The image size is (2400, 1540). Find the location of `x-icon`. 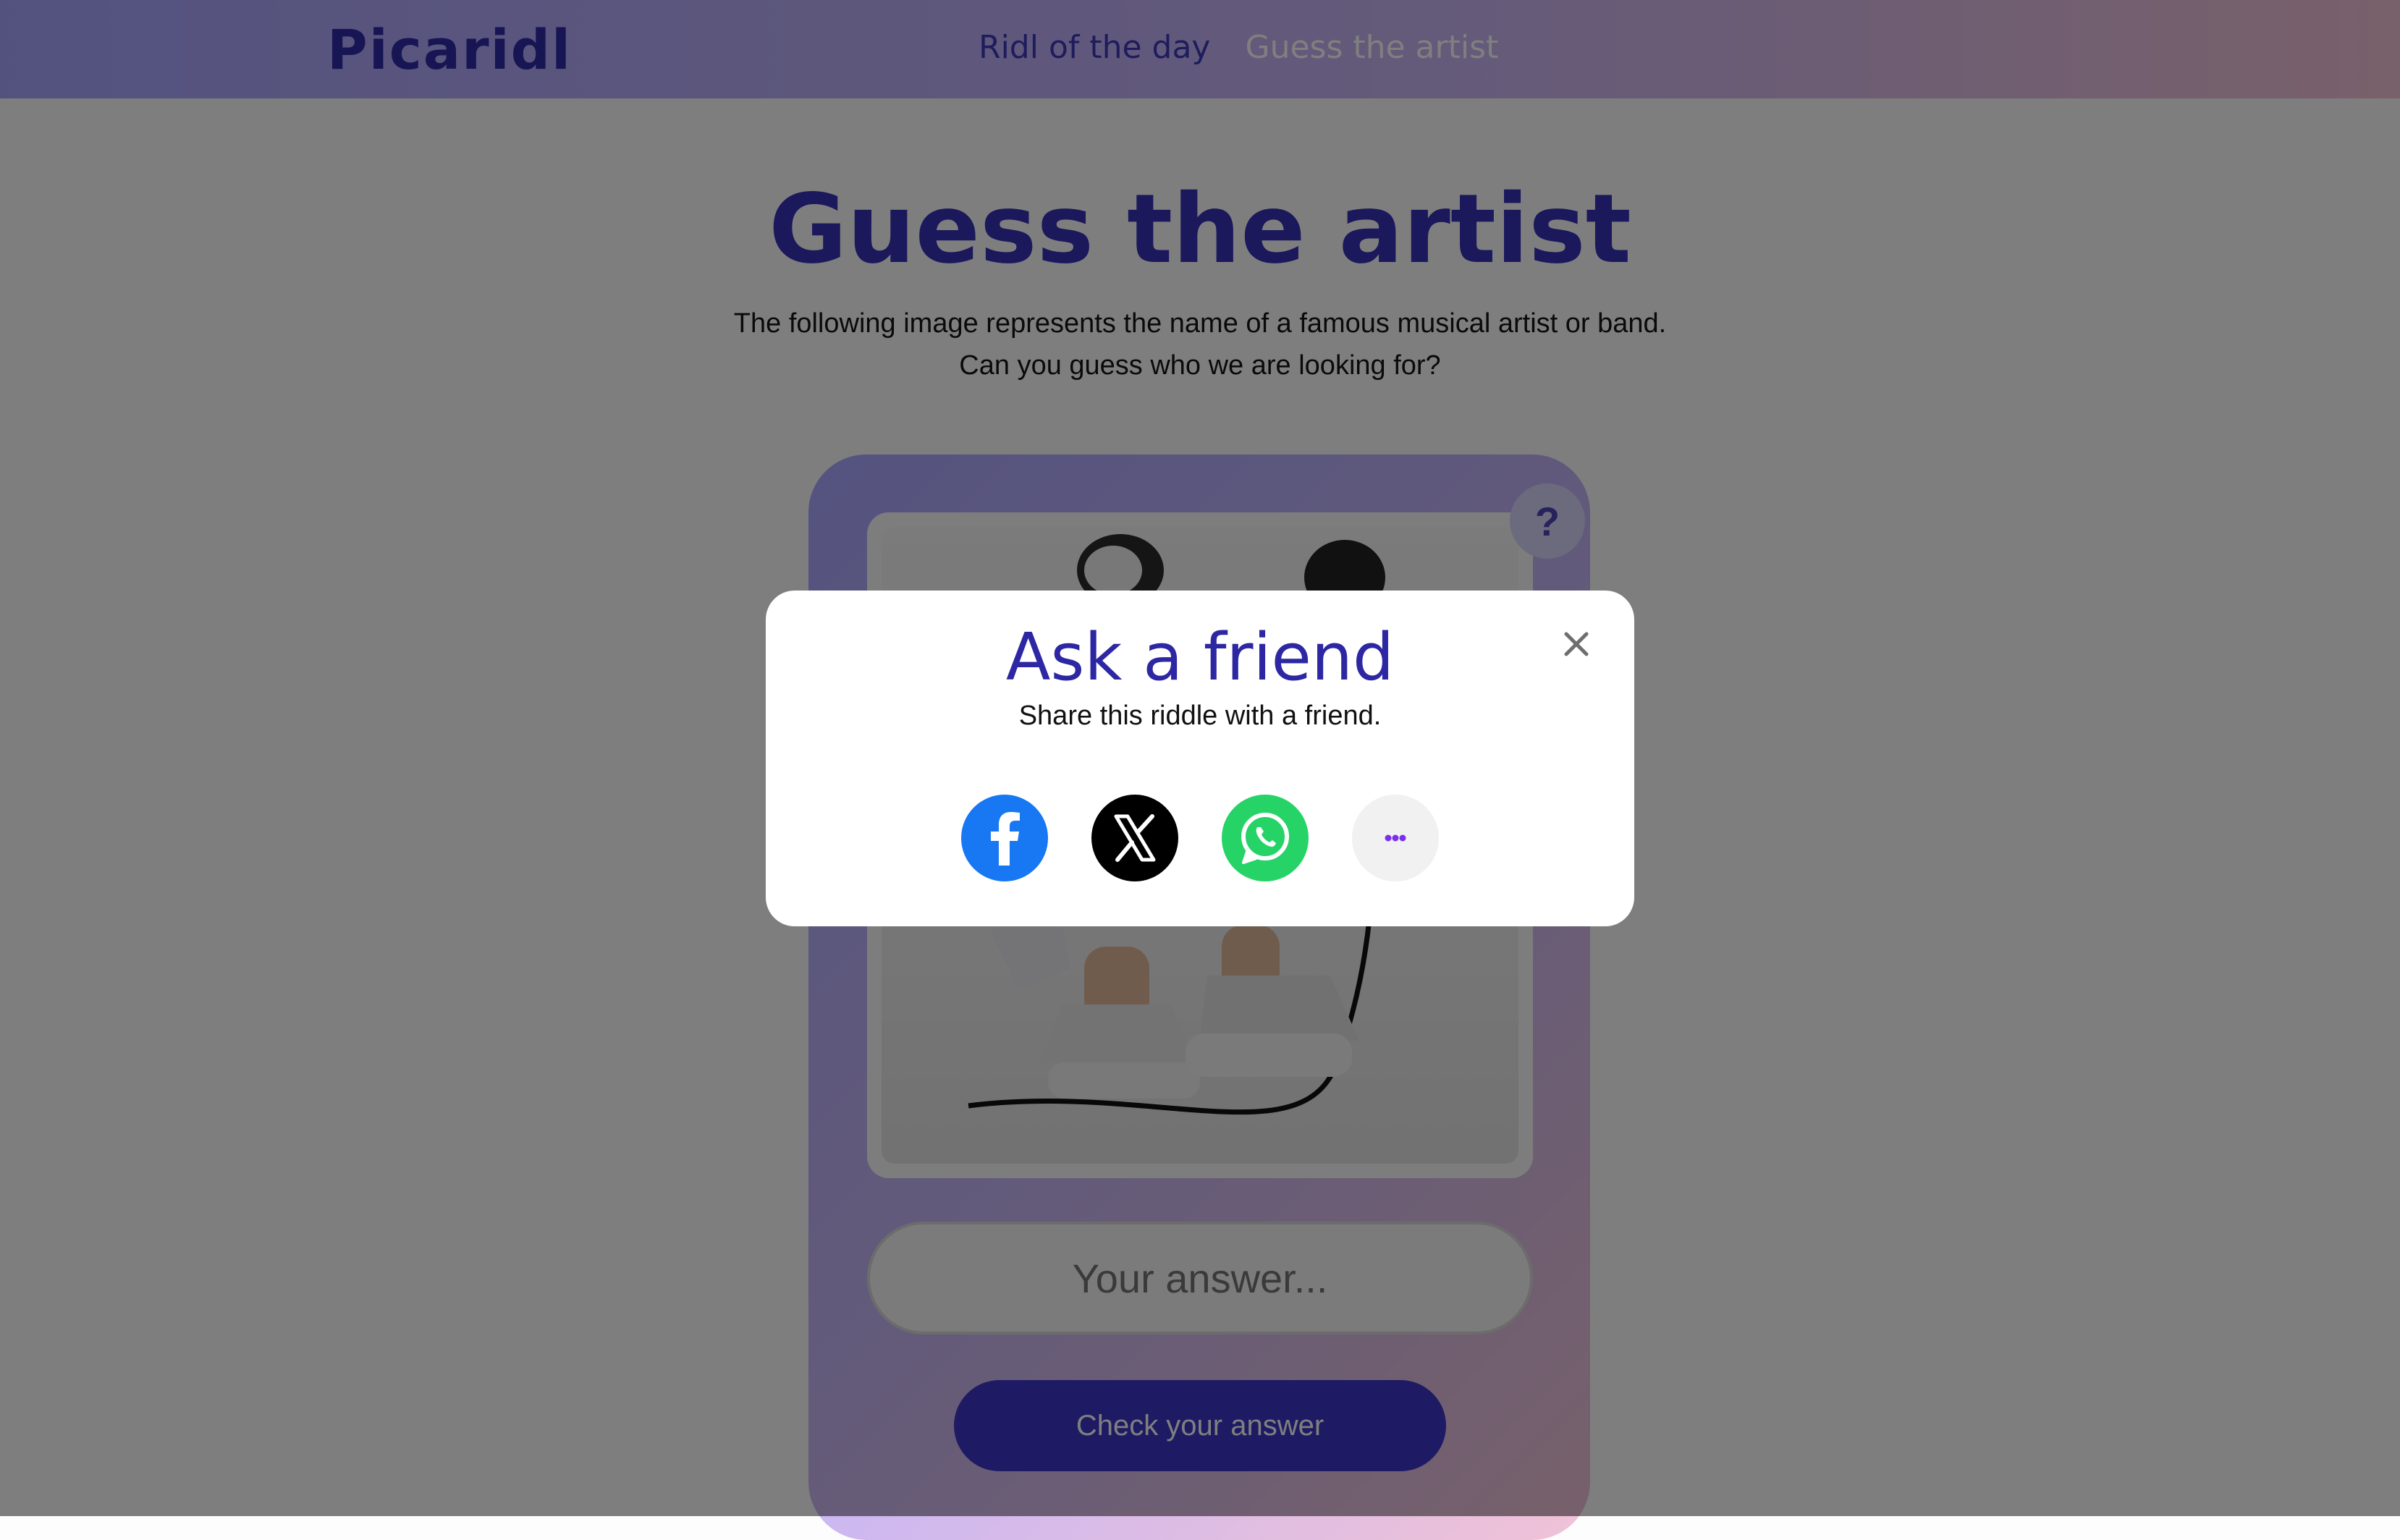

x-icon is located at coordinates (1135, 838).